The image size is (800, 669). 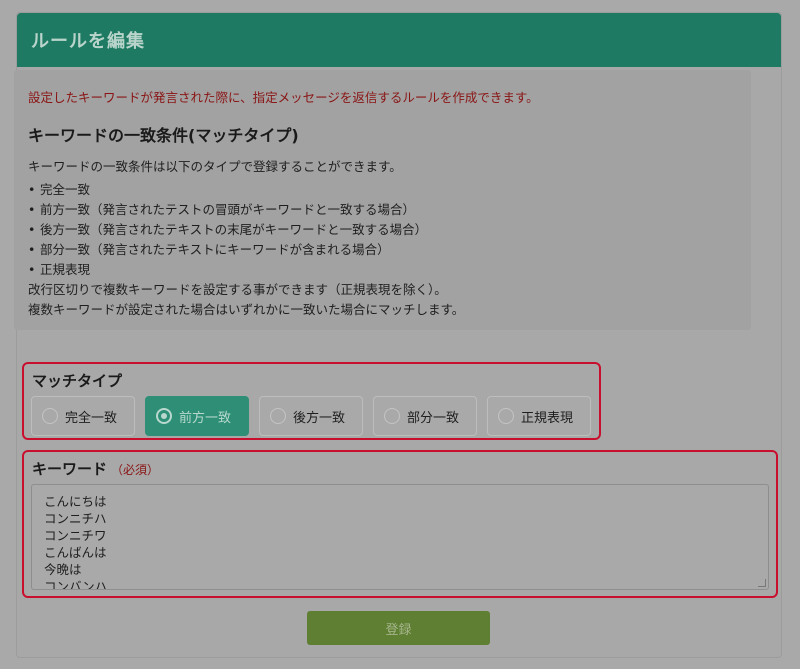 I want to click on match-type-group: マッチタイプ 完全一致 前方一致 後方一致 部分一致 正規表現, so click(x=311, y=401).